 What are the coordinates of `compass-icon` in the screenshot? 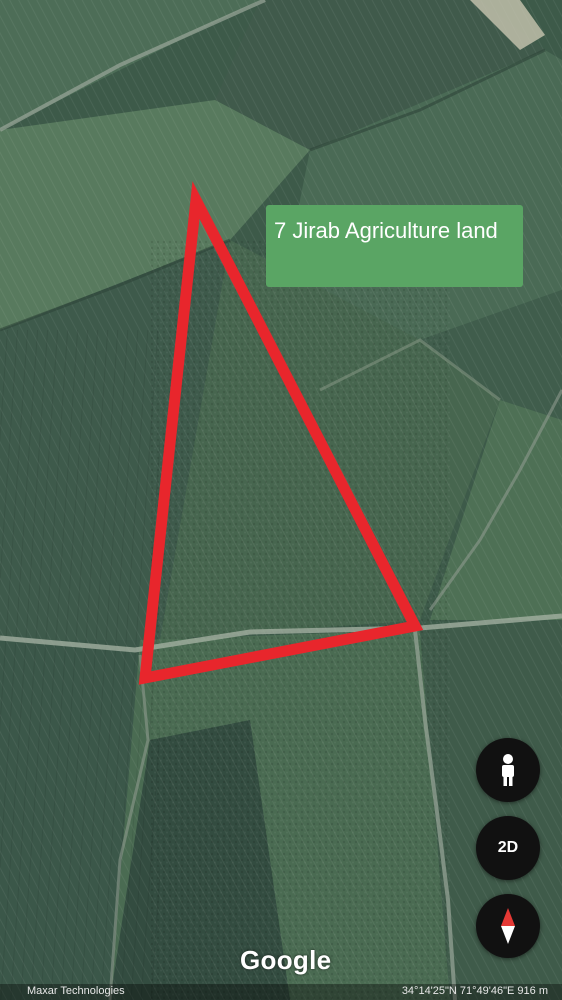 It's located at (508, 926).